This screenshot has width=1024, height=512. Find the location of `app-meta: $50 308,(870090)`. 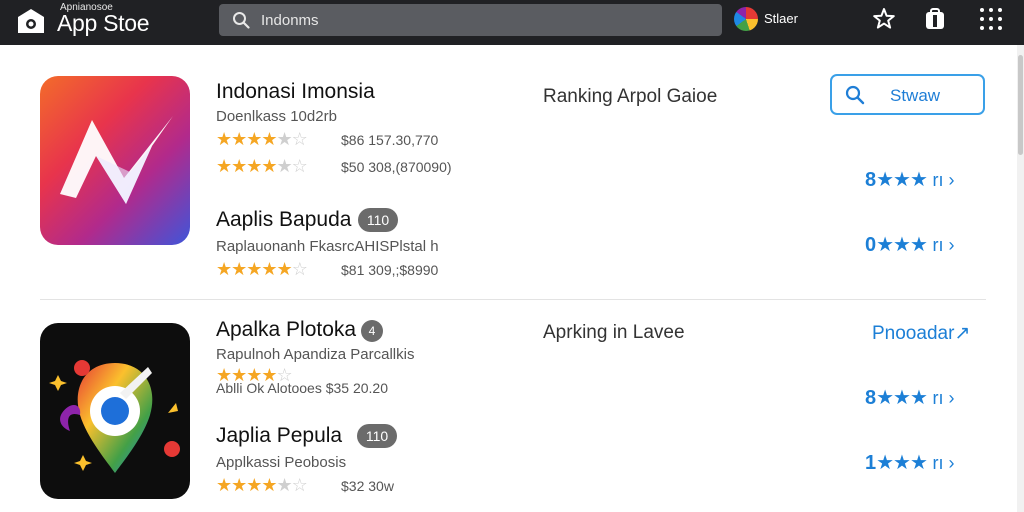

app-meta: $50 308,(870090) is located at coordinates (396, 167).